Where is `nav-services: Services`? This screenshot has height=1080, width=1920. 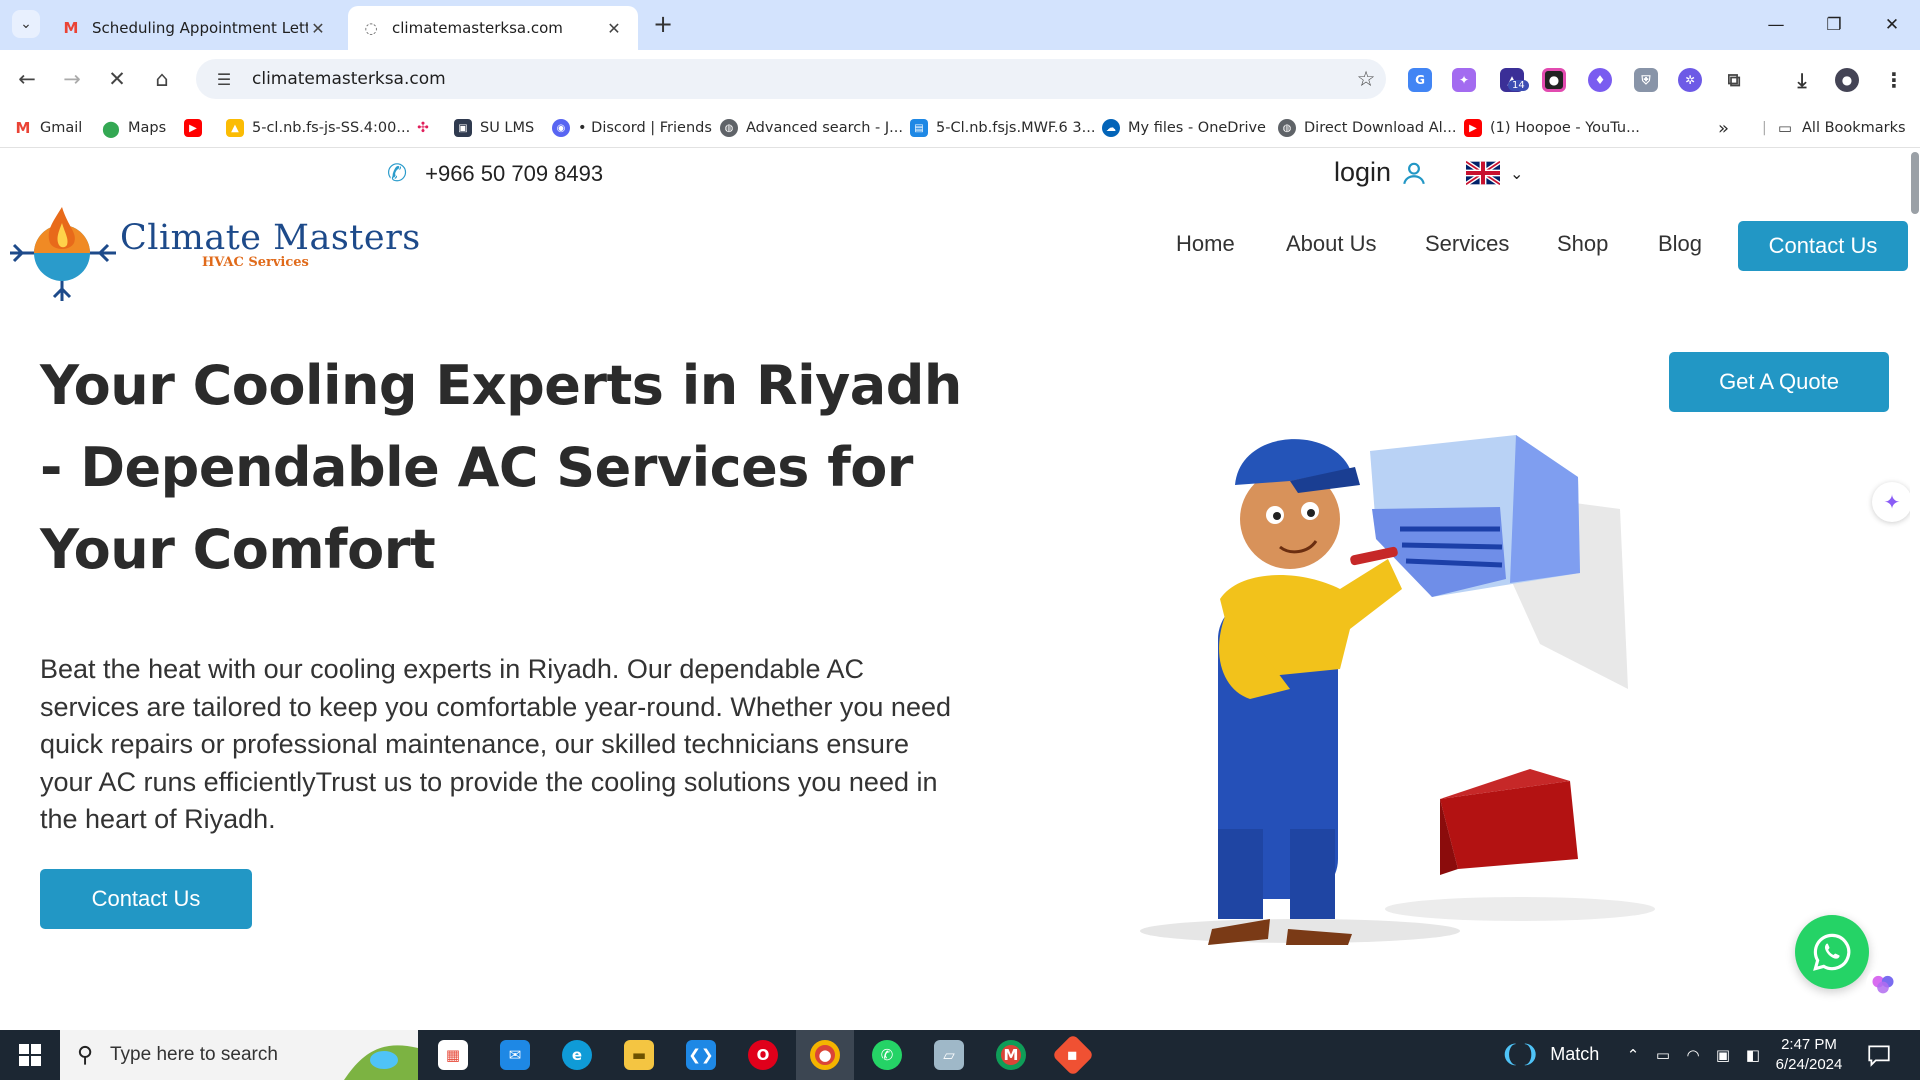
nav-services: Services is located at coordinates (1467, 244).